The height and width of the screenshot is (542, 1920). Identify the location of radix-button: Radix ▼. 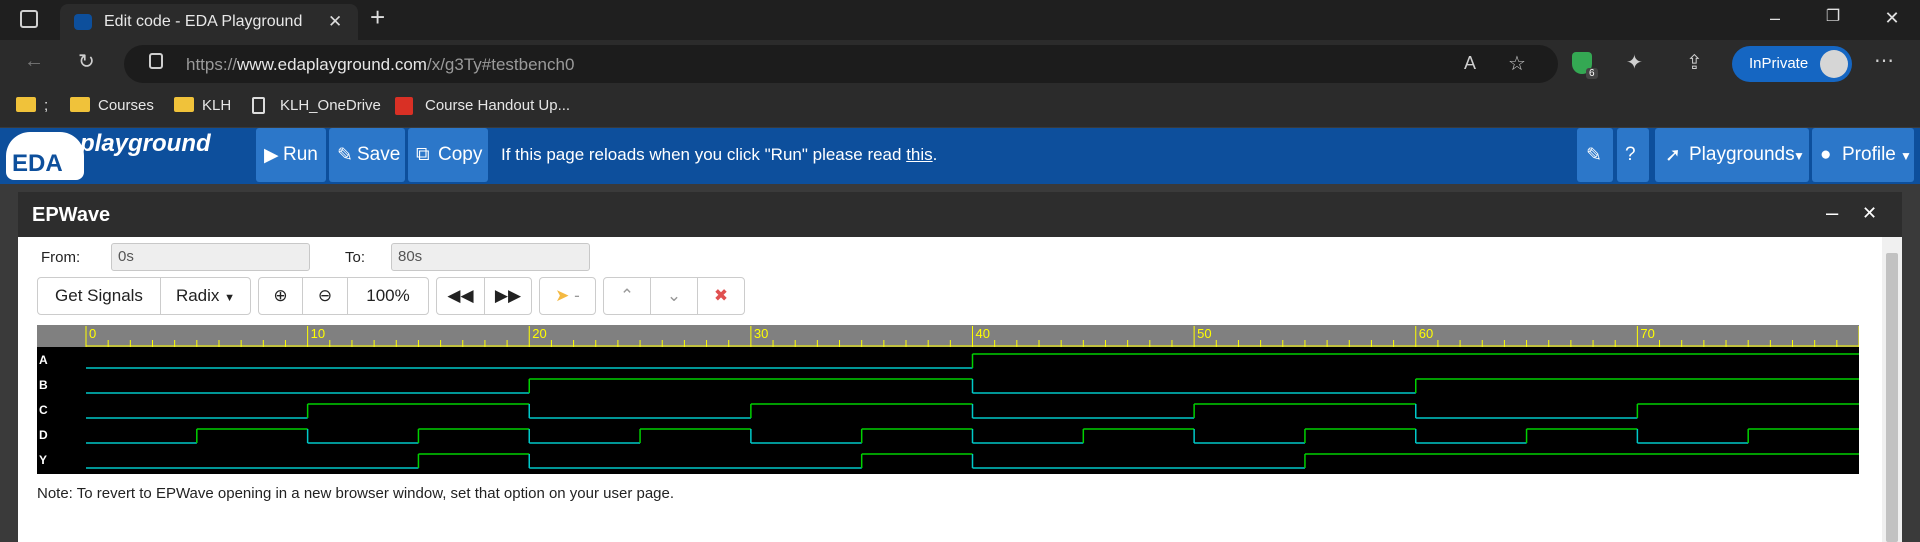
(205, 296).